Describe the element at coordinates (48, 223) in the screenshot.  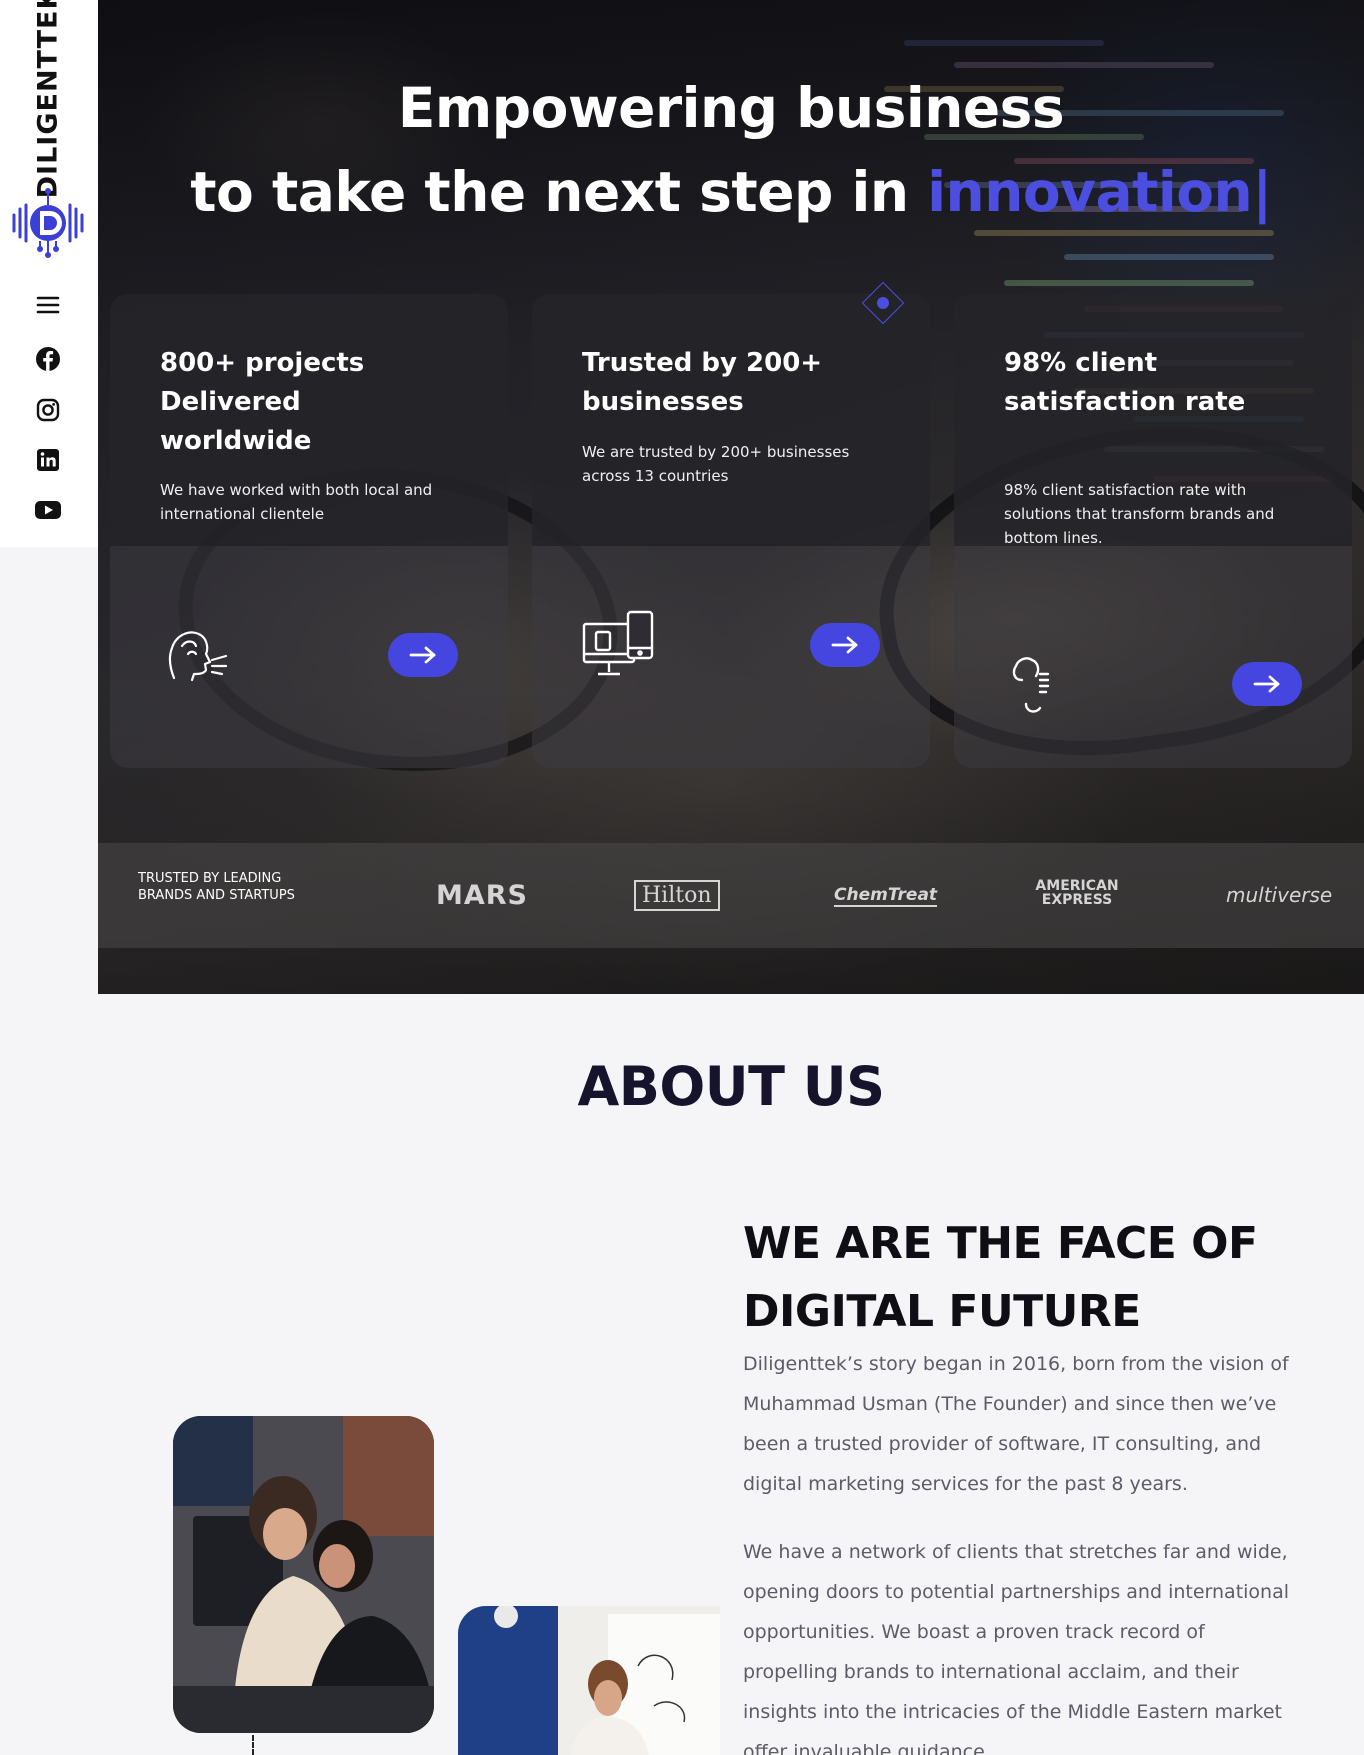
I see `brand-logo-icon` at that location.